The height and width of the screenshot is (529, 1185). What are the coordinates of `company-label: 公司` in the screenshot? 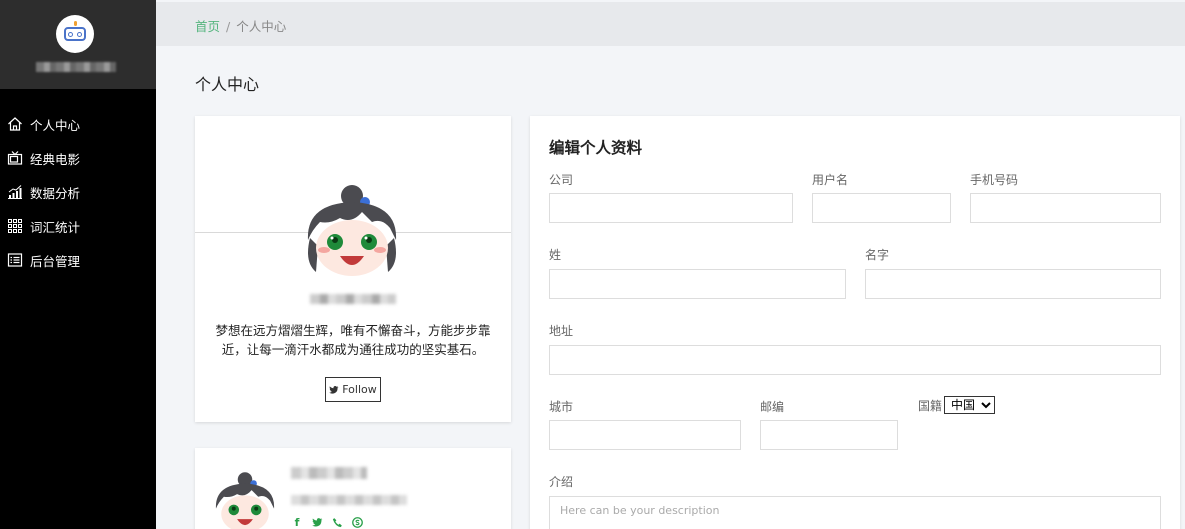 It's located at (561, 180).